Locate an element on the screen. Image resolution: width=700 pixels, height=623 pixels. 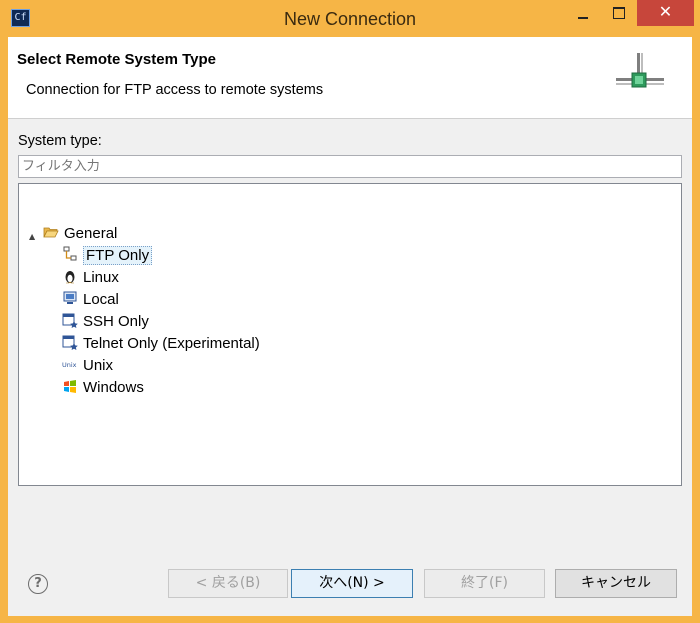
linux-penguin-icon is located at coordinates (70, 277).